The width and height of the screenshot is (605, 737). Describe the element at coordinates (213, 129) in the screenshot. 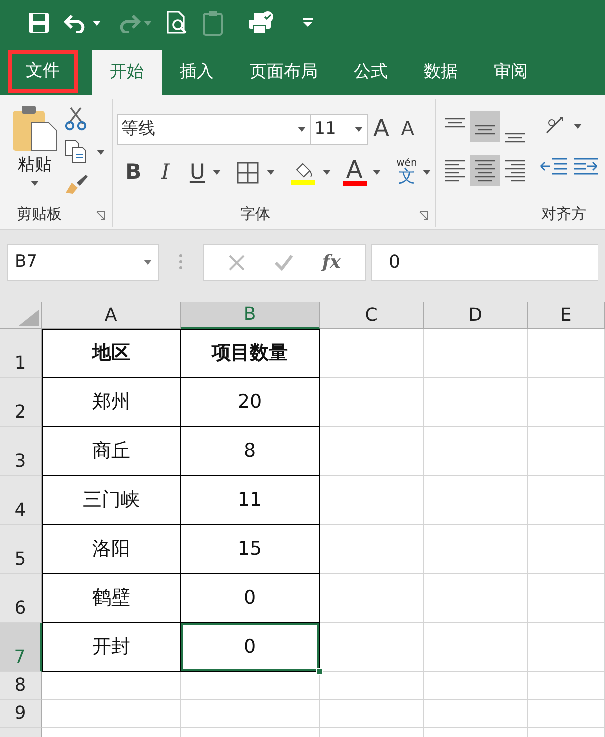

I see `font-name-field: 等线` at that location.